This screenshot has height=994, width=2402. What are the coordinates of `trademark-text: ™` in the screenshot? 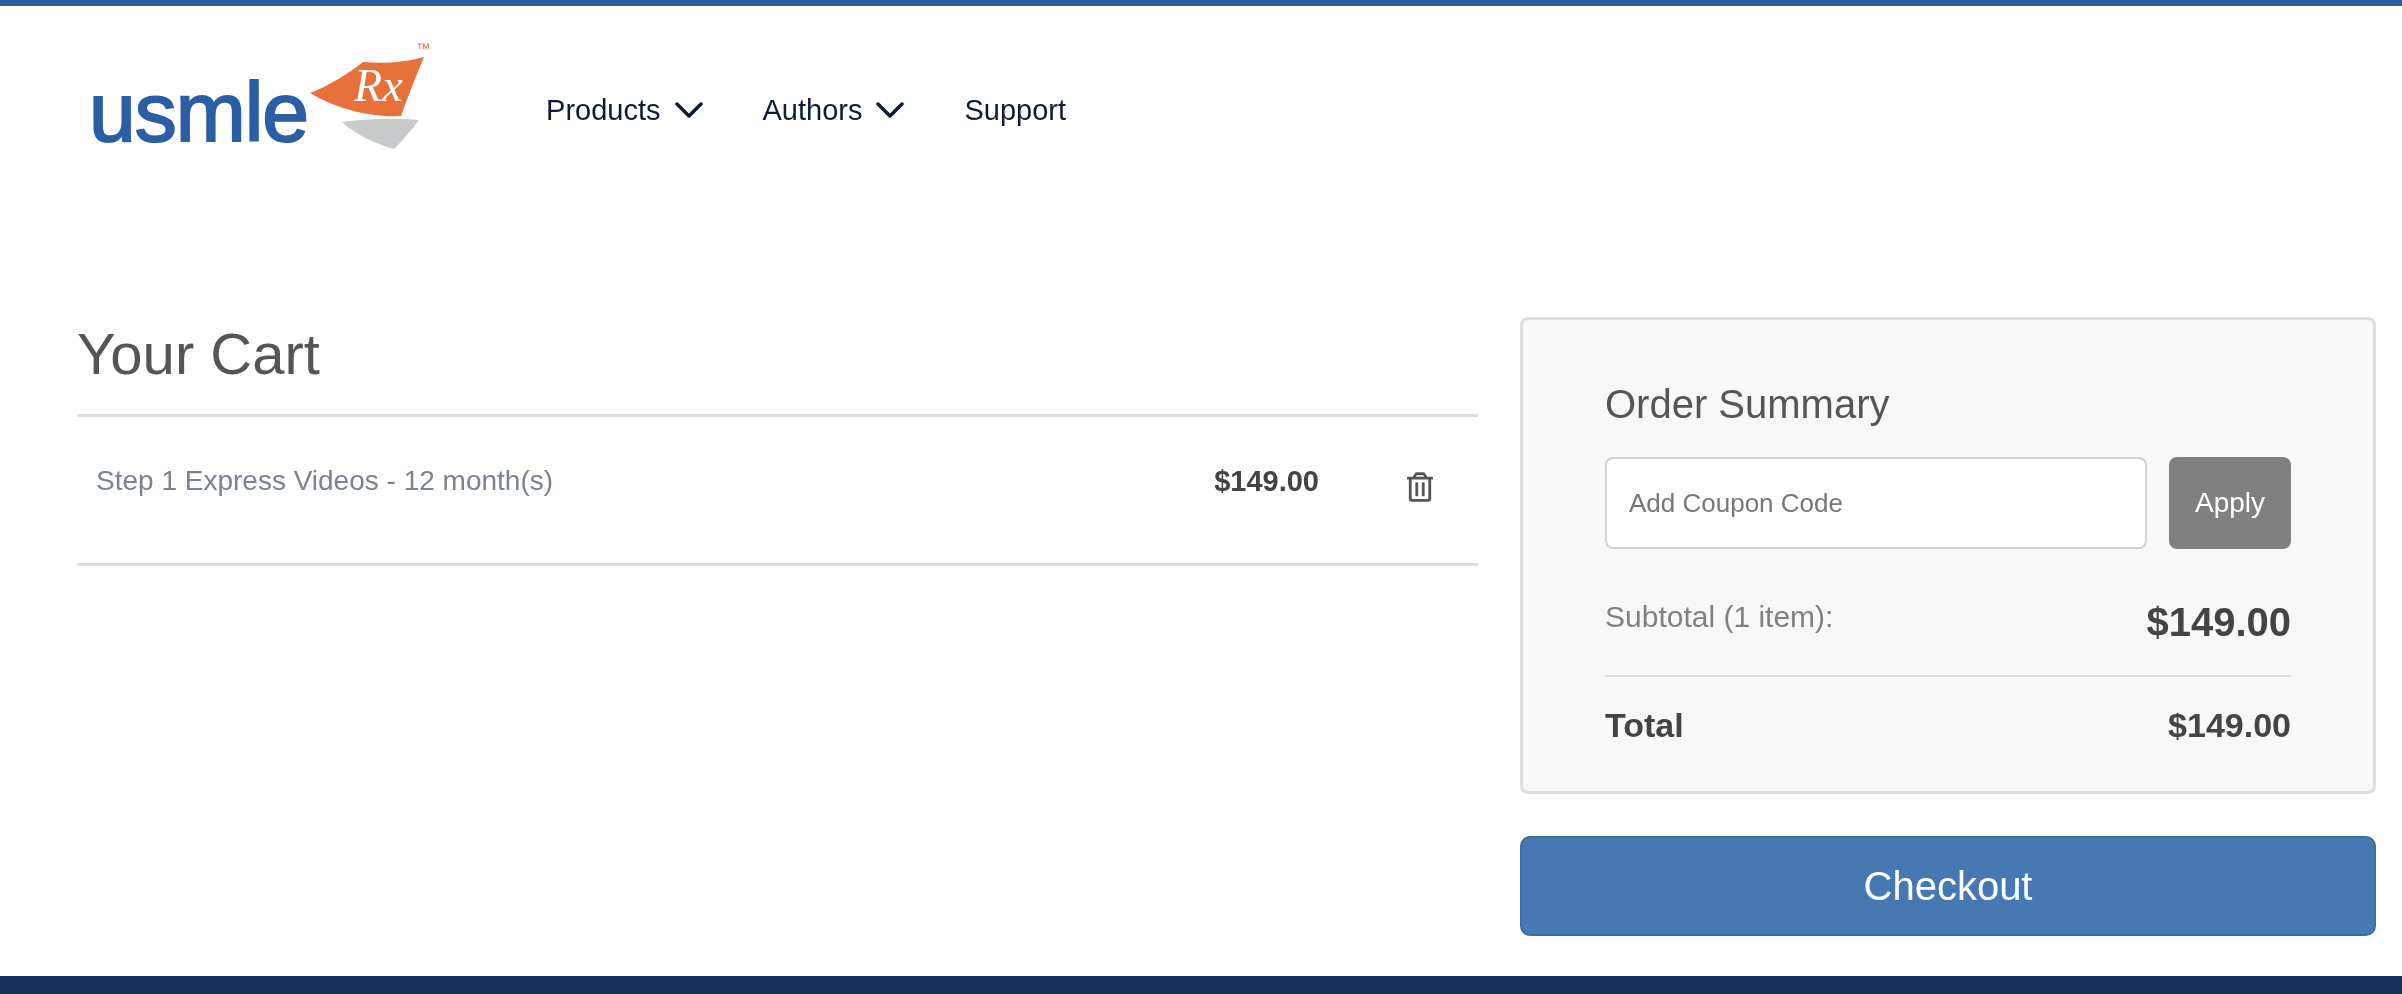 It's located at (423, 48).